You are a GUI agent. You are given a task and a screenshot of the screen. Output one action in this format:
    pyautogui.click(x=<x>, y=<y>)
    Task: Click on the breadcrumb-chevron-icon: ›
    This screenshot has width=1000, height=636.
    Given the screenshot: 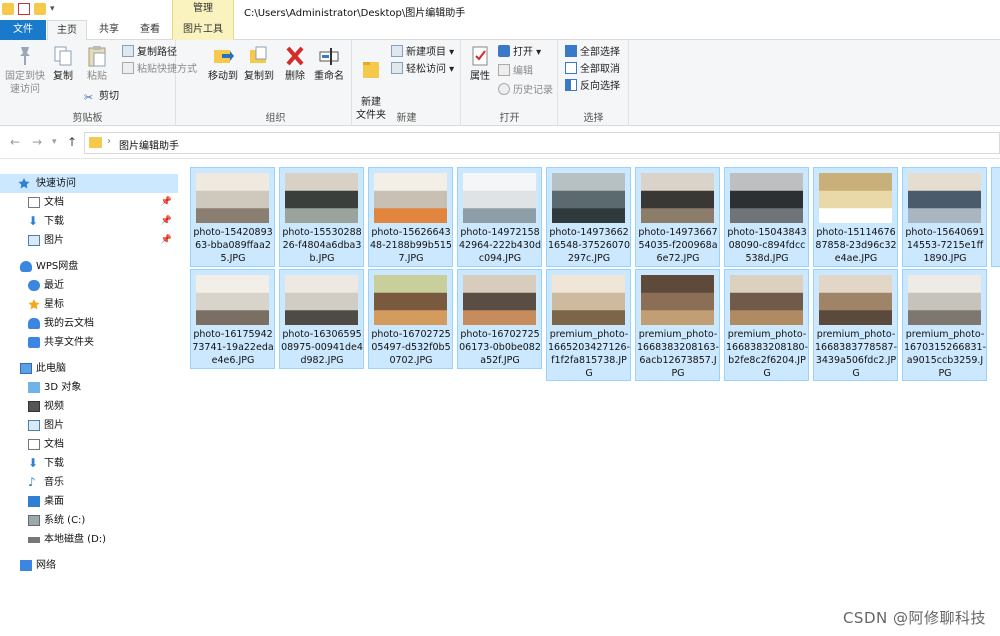 What is the action you would take?
    pyautogui.click(x=109, y=141)
    